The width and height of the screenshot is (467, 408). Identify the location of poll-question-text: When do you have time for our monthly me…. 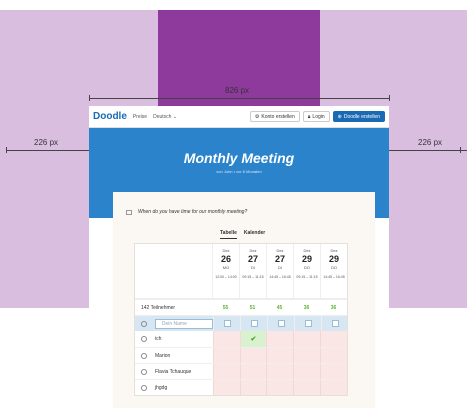
(193, 212).